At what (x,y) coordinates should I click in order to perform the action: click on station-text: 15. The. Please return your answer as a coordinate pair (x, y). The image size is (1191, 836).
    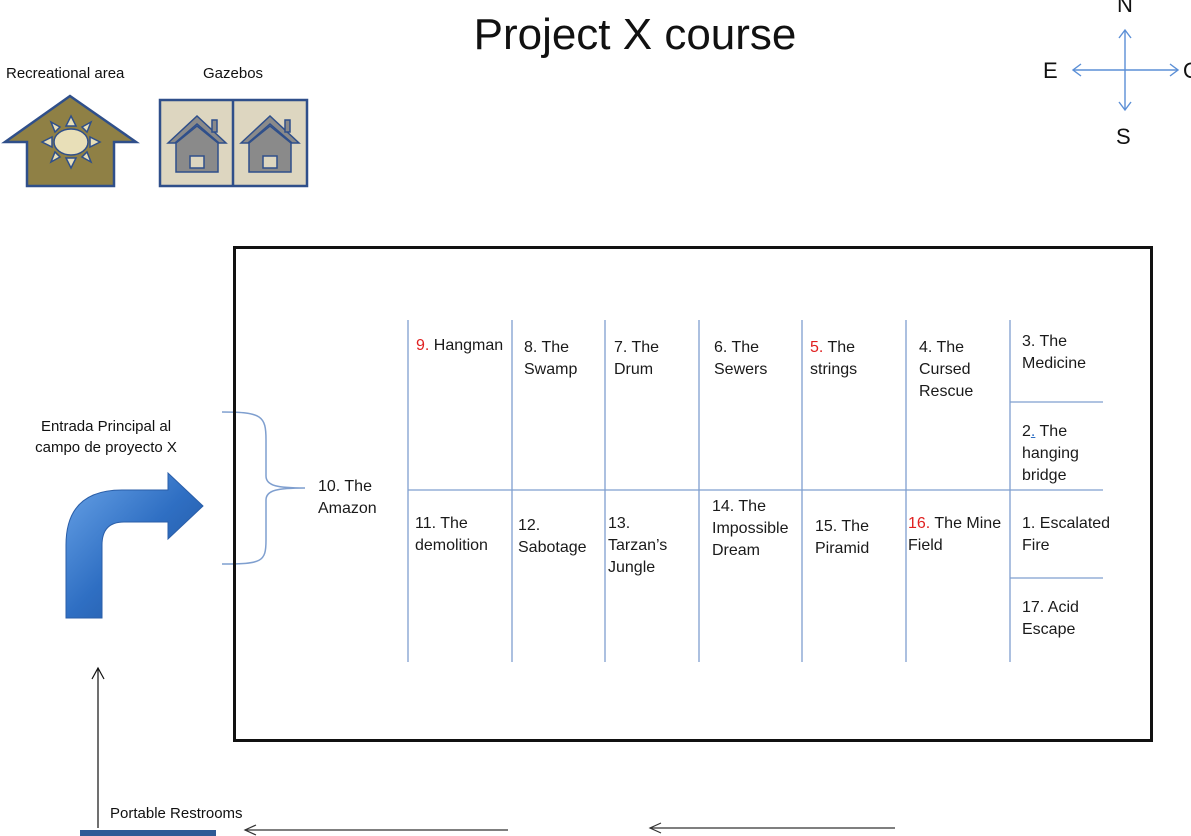
    Looking at the image, I should click on (842, 526).